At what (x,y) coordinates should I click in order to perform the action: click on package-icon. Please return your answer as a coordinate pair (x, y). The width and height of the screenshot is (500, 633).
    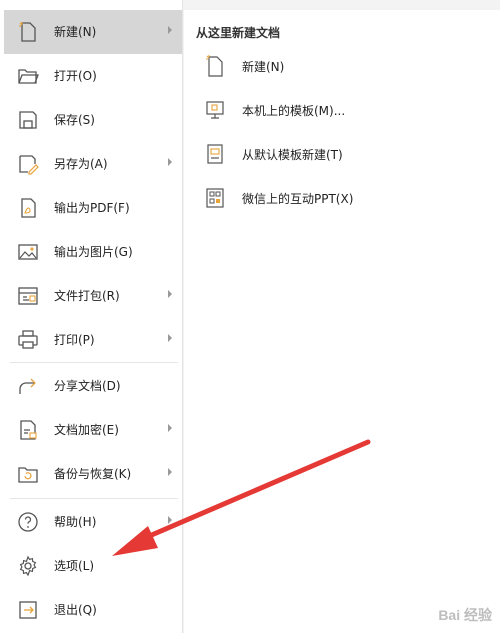
    Looking at the image, I should click on (28, 296).